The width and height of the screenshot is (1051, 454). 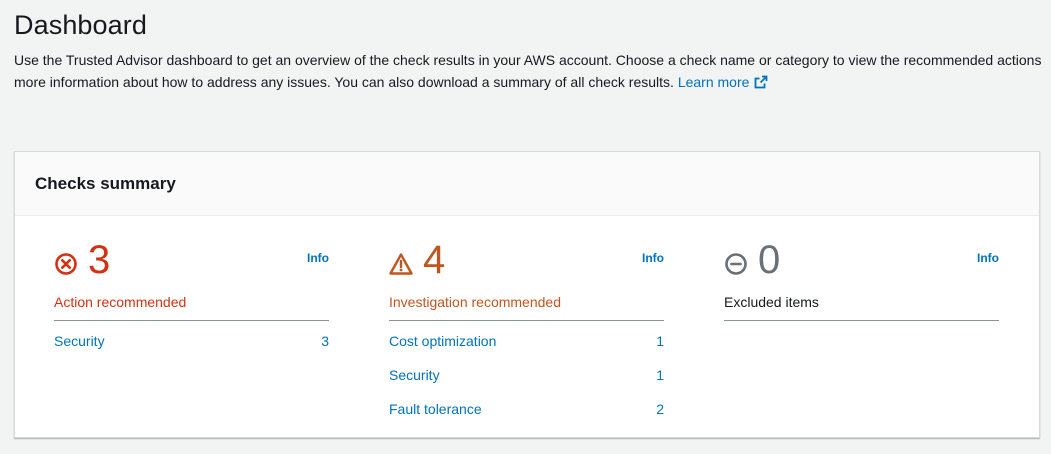 What do you see at coordinates (475, 302) in the screenshot?
I see `investigation-recommended-label: Investigation recommended` at bounding box center [475, 302].